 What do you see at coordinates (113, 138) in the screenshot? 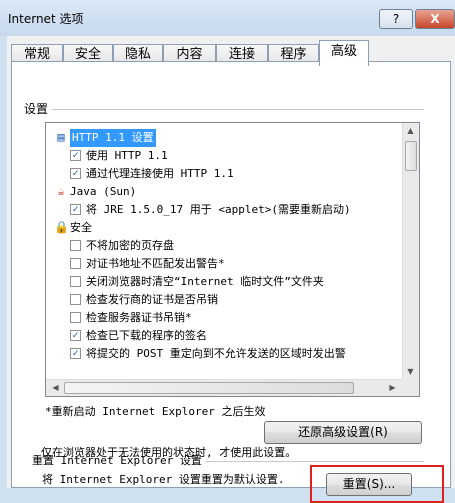
I see `list-item-label: HTTP 1.1 设置` at bounding box center [113, 138].